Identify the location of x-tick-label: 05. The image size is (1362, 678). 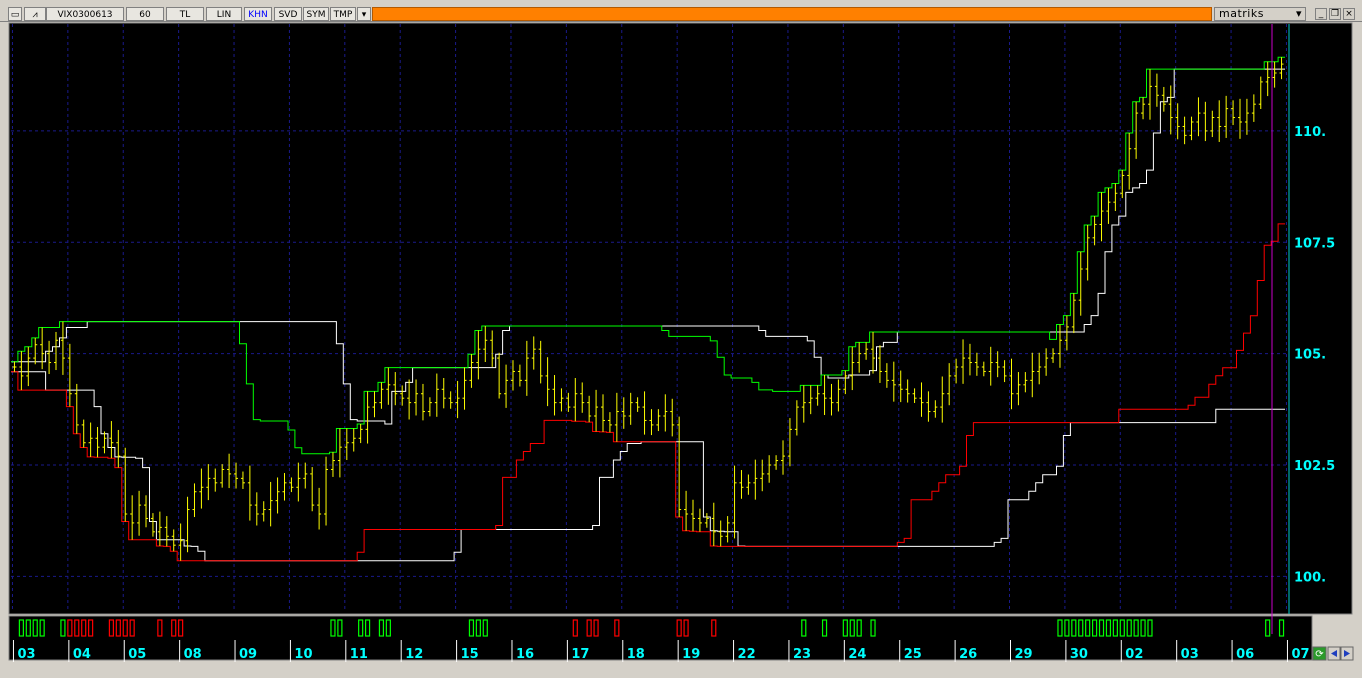
(137, 654).